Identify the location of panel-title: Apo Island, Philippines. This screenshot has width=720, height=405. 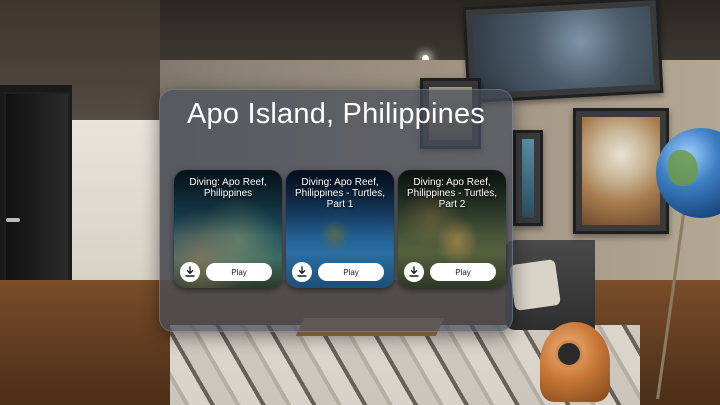
(335, 114).